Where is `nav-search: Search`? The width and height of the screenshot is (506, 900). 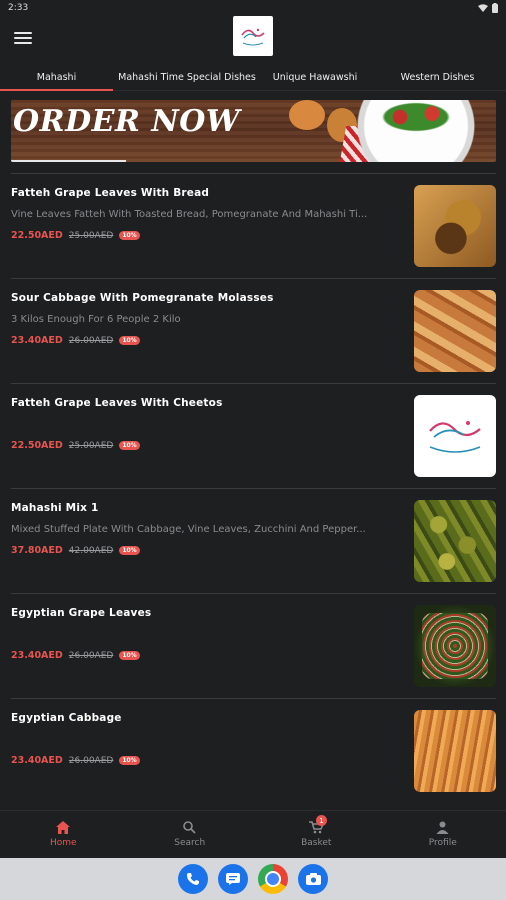
nav-search: Search is located at coordinates (190, 834).